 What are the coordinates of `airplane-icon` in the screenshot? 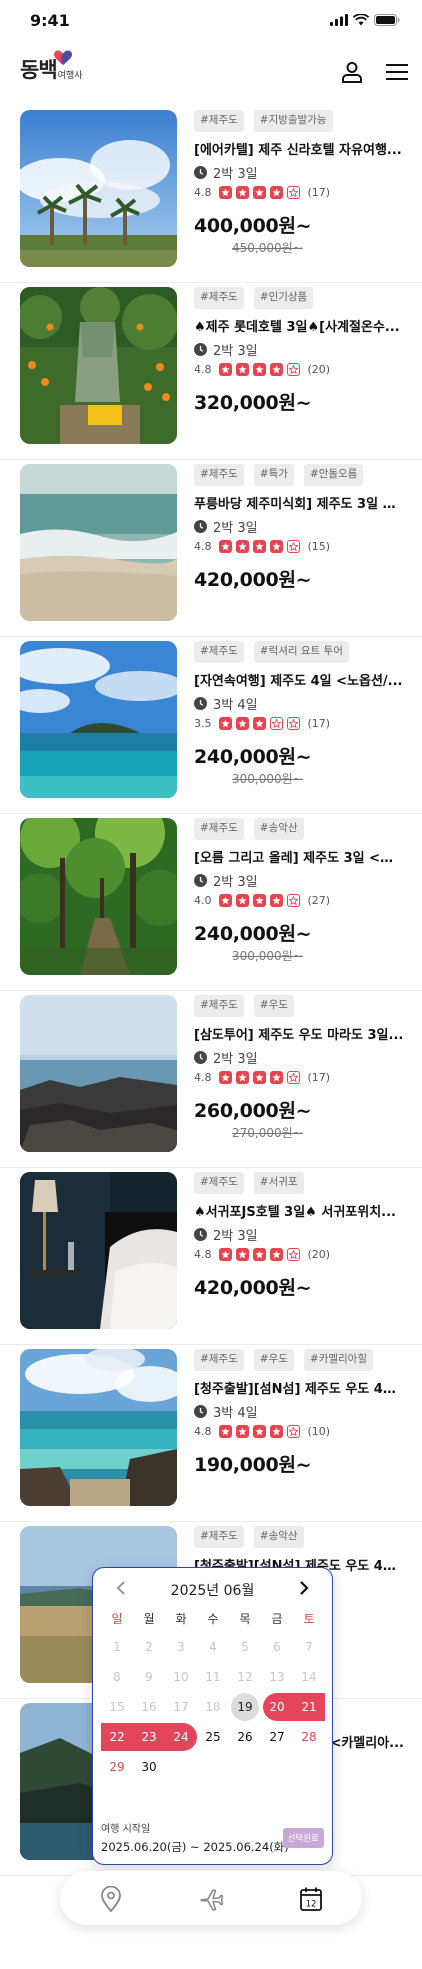 It's located at (212, 1900).